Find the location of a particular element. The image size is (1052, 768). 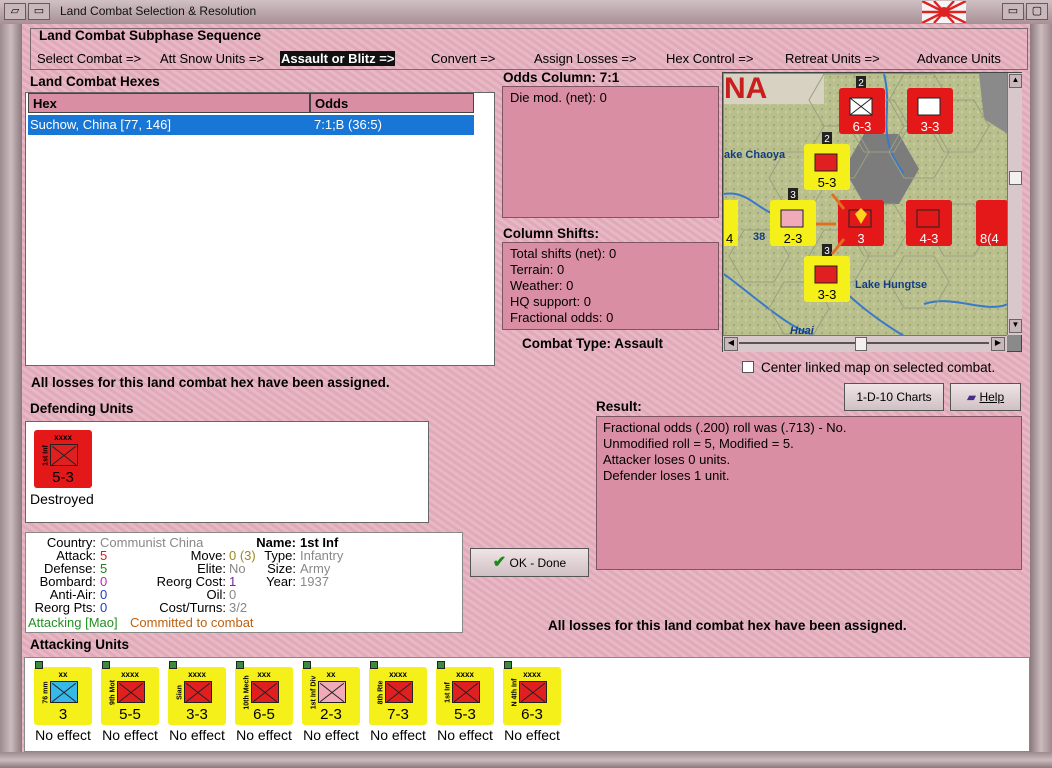

result-title: Result: is located at coordinates (619, 406).